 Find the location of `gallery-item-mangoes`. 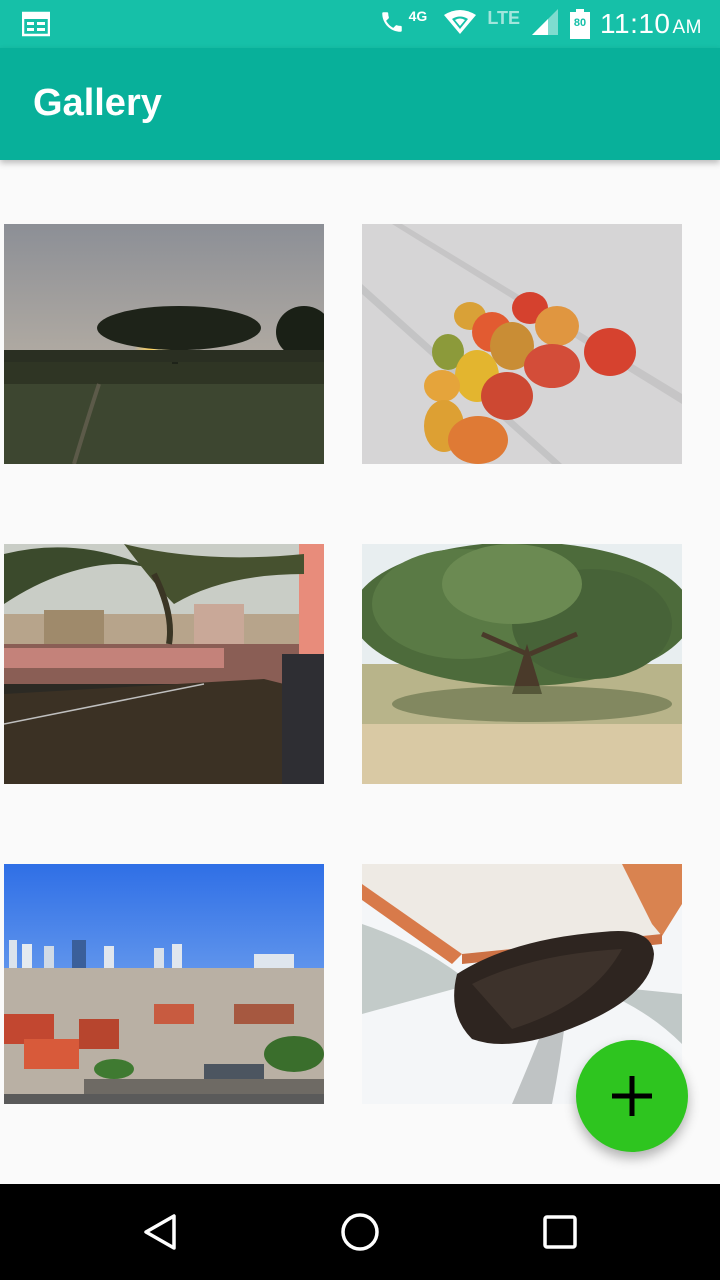

gallery-item-mangoes is located at coordinates (522, 344).